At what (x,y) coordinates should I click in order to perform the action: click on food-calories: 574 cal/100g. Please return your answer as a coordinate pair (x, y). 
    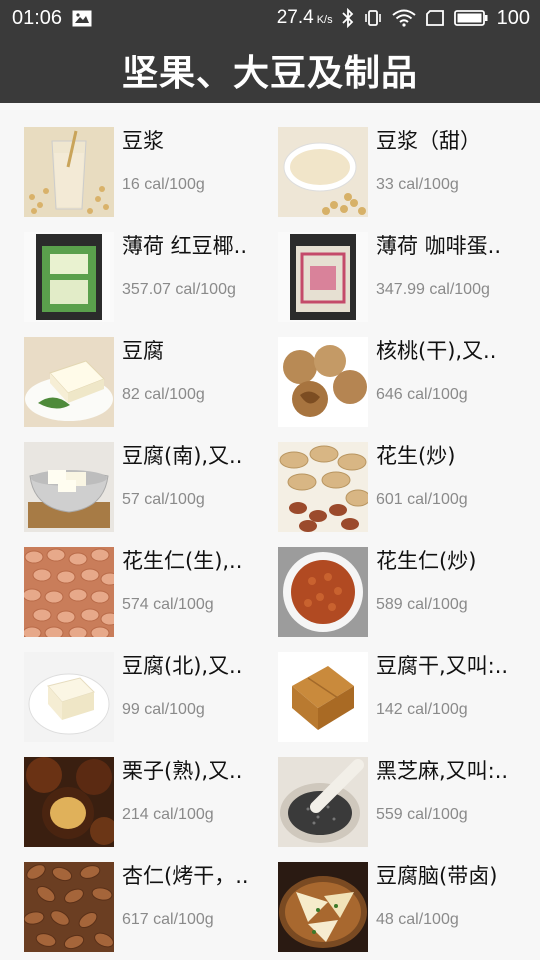
    Looking at the image, I should click on (168, 604).